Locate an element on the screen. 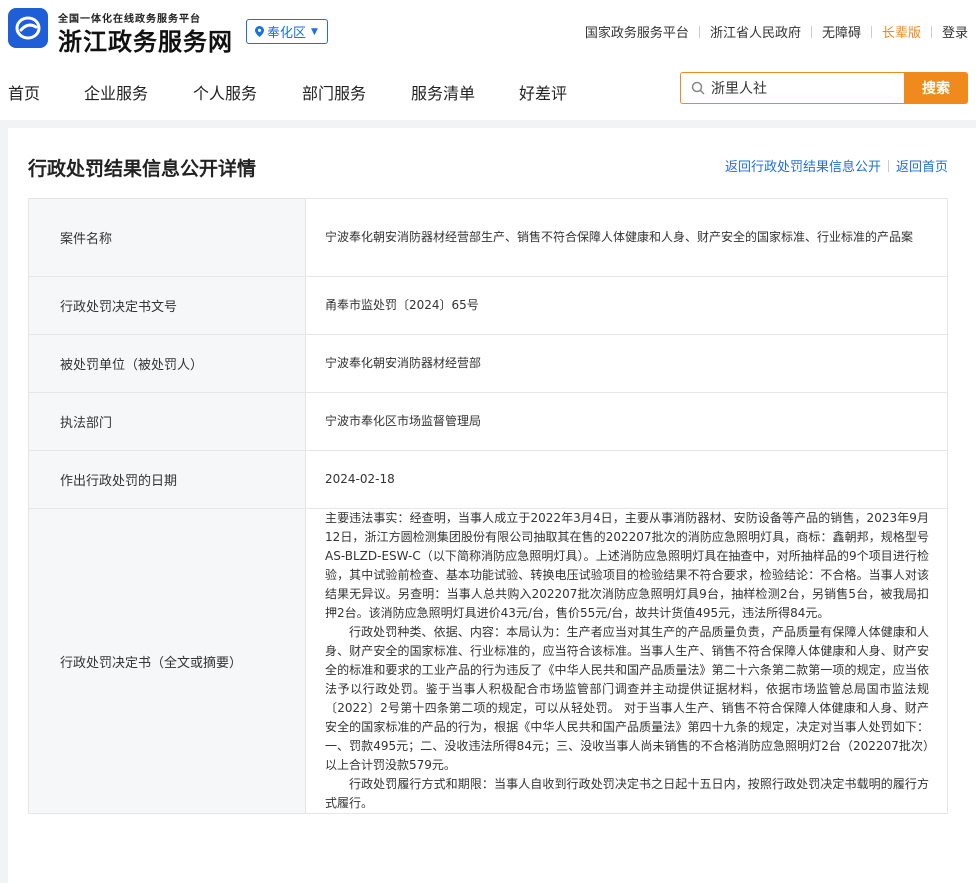 The height and width of the screenshot is (883, 976). divider is located at coordinates (888, 165).